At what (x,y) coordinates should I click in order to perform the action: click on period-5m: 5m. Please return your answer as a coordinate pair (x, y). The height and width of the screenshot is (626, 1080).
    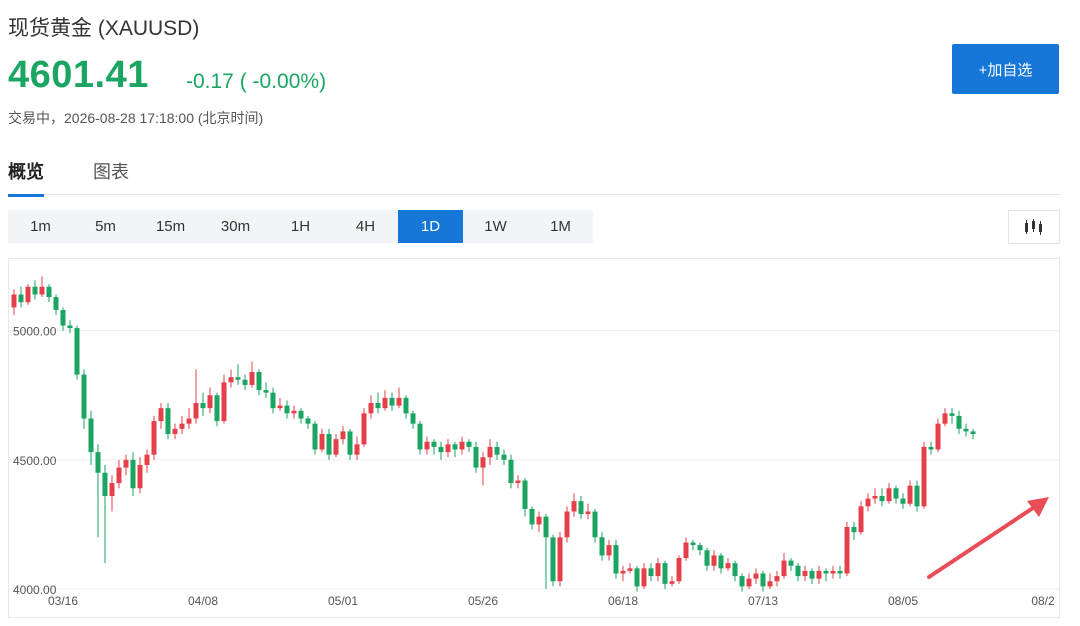
    Looking at the image, I should click on (105, 226).